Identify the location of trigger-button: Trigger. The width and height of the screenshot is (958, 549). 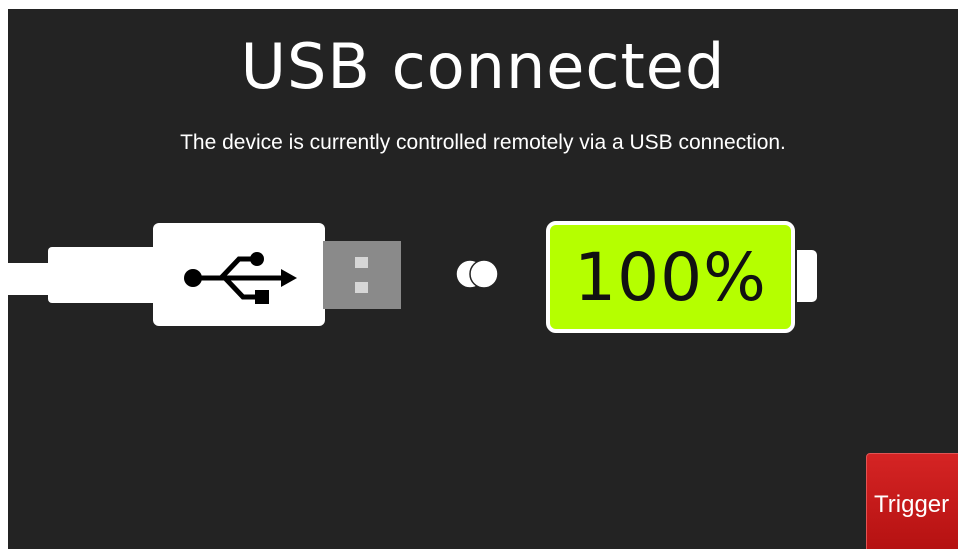
(912, 501).